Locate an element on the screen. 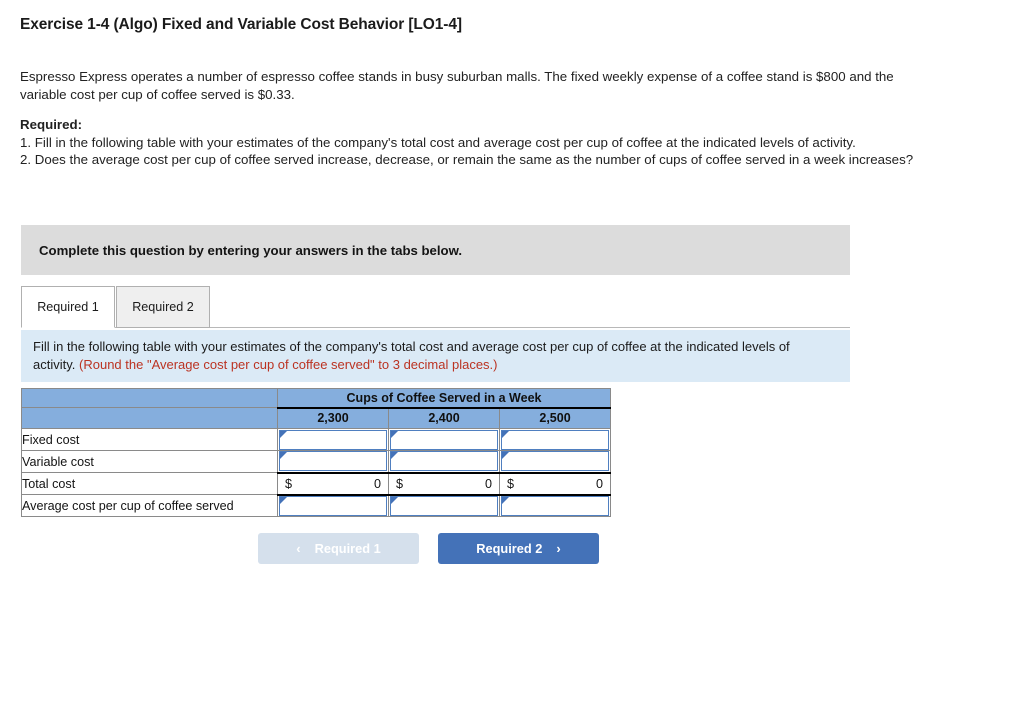 This screenshot has height=719, width=1024. column-header-3: 2,500 is located at coordinates (555, 418).